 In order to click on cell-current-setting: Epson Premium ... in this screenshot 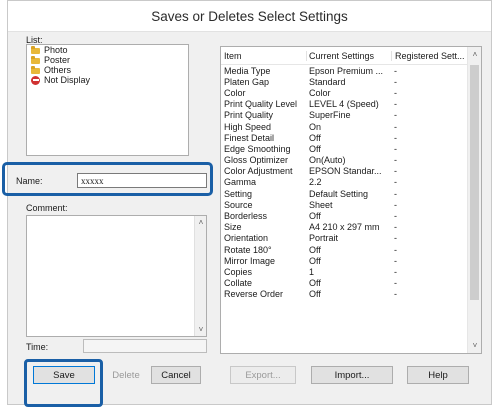, I will do `click(346, 70)`.